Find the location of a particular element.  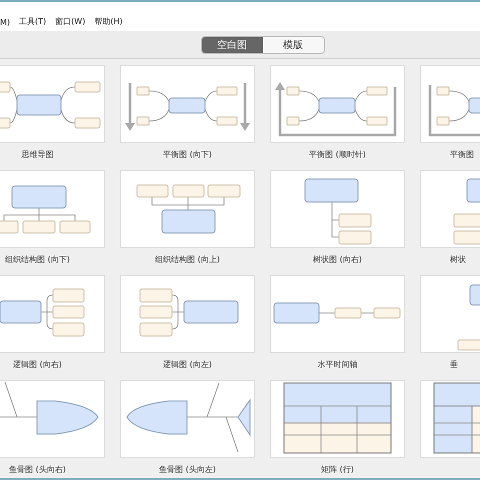

template-label: 树状 is located at coordinates (458, 259).